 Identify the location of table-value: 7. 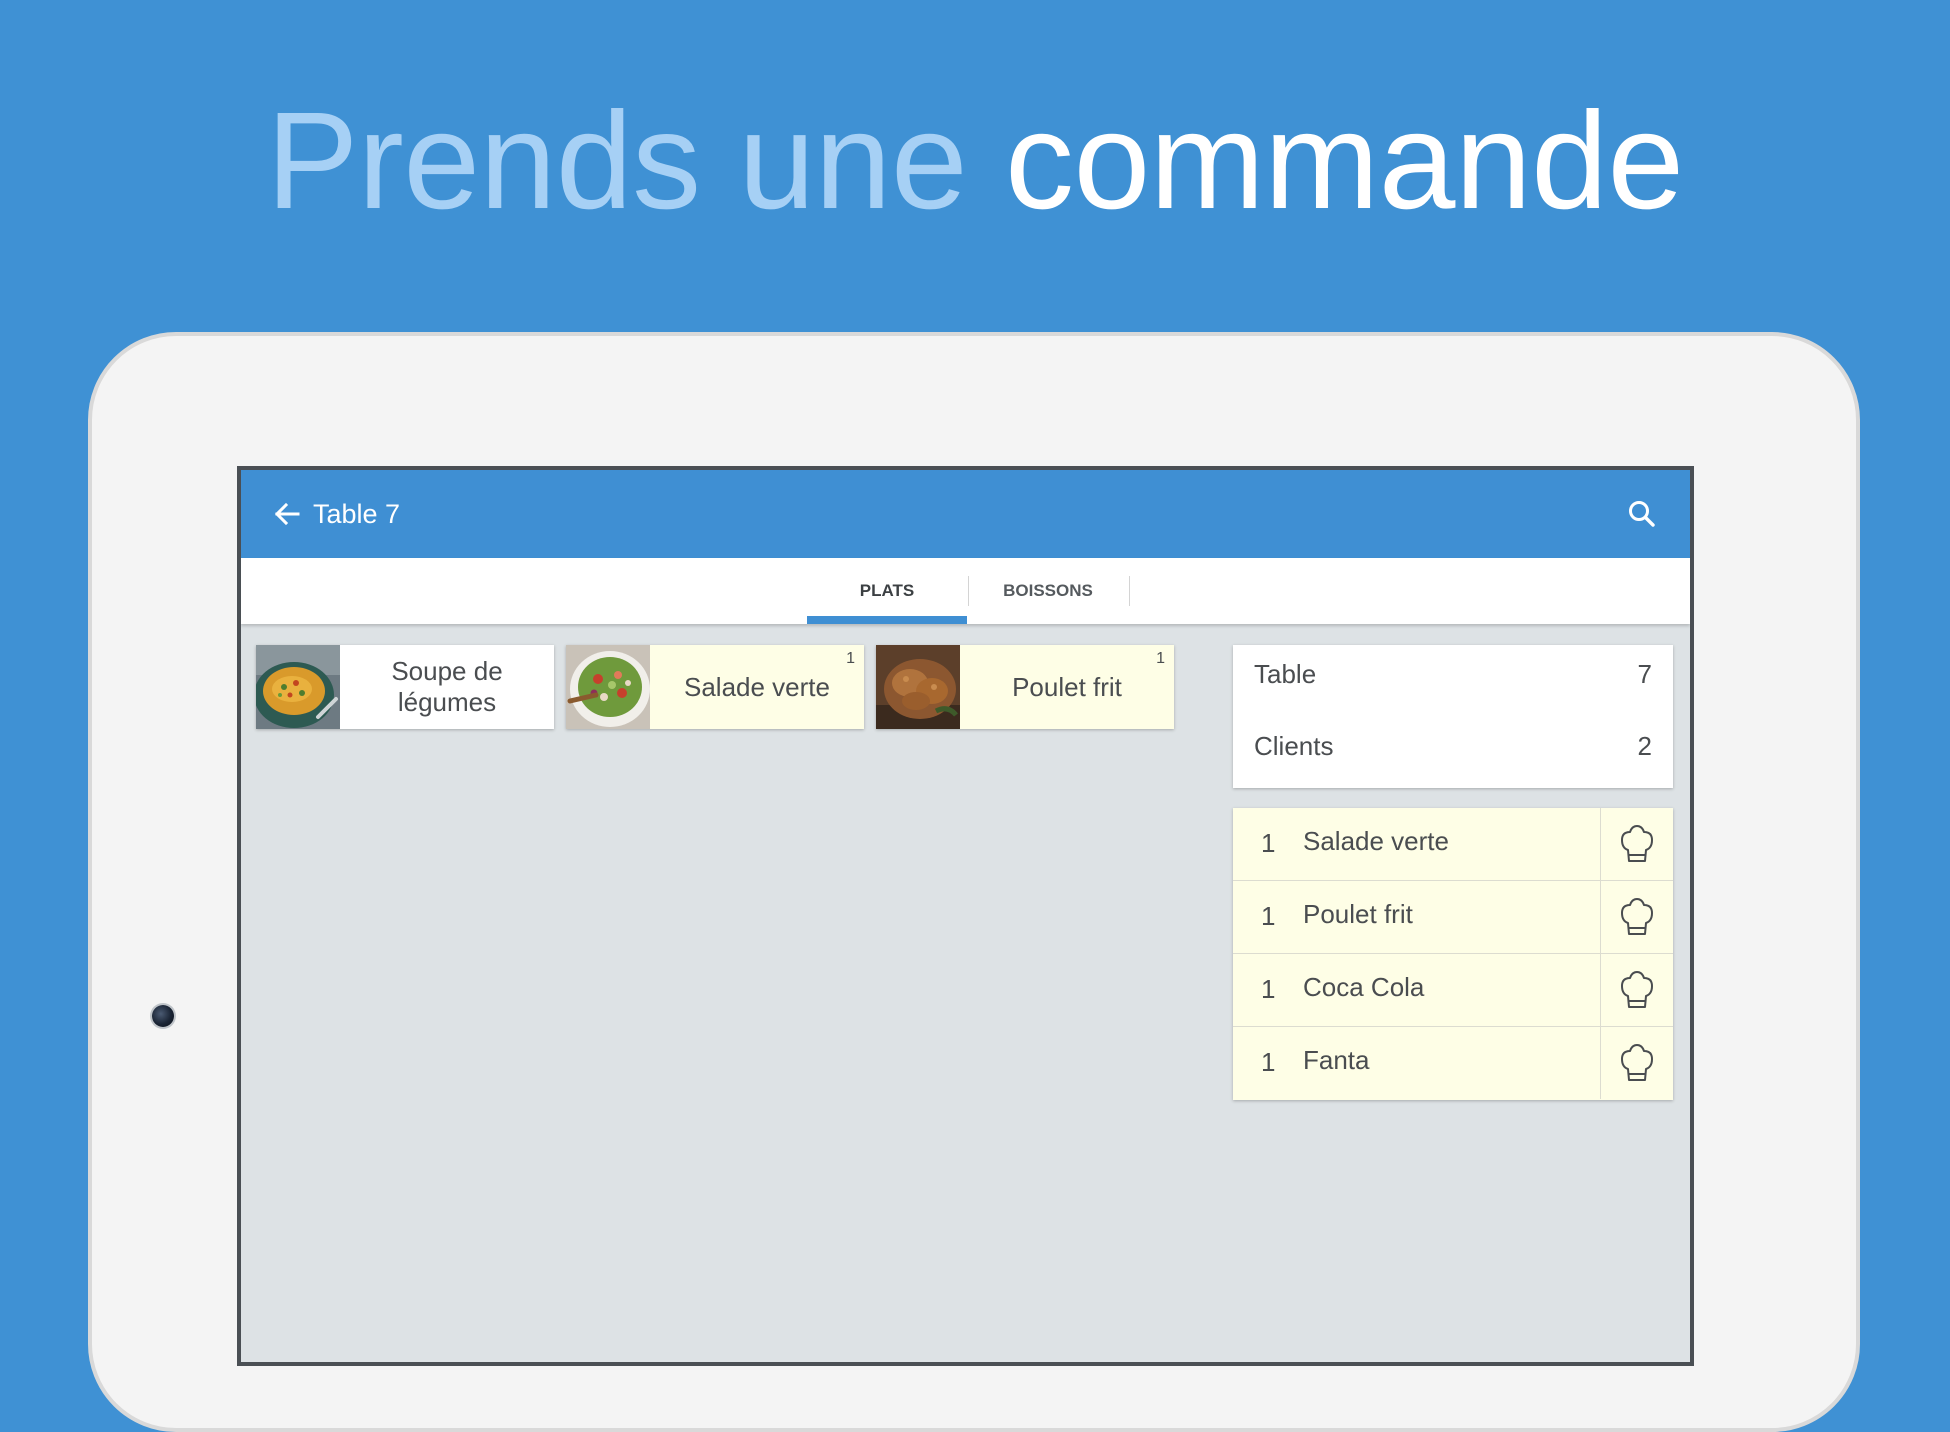
(1644, 674).